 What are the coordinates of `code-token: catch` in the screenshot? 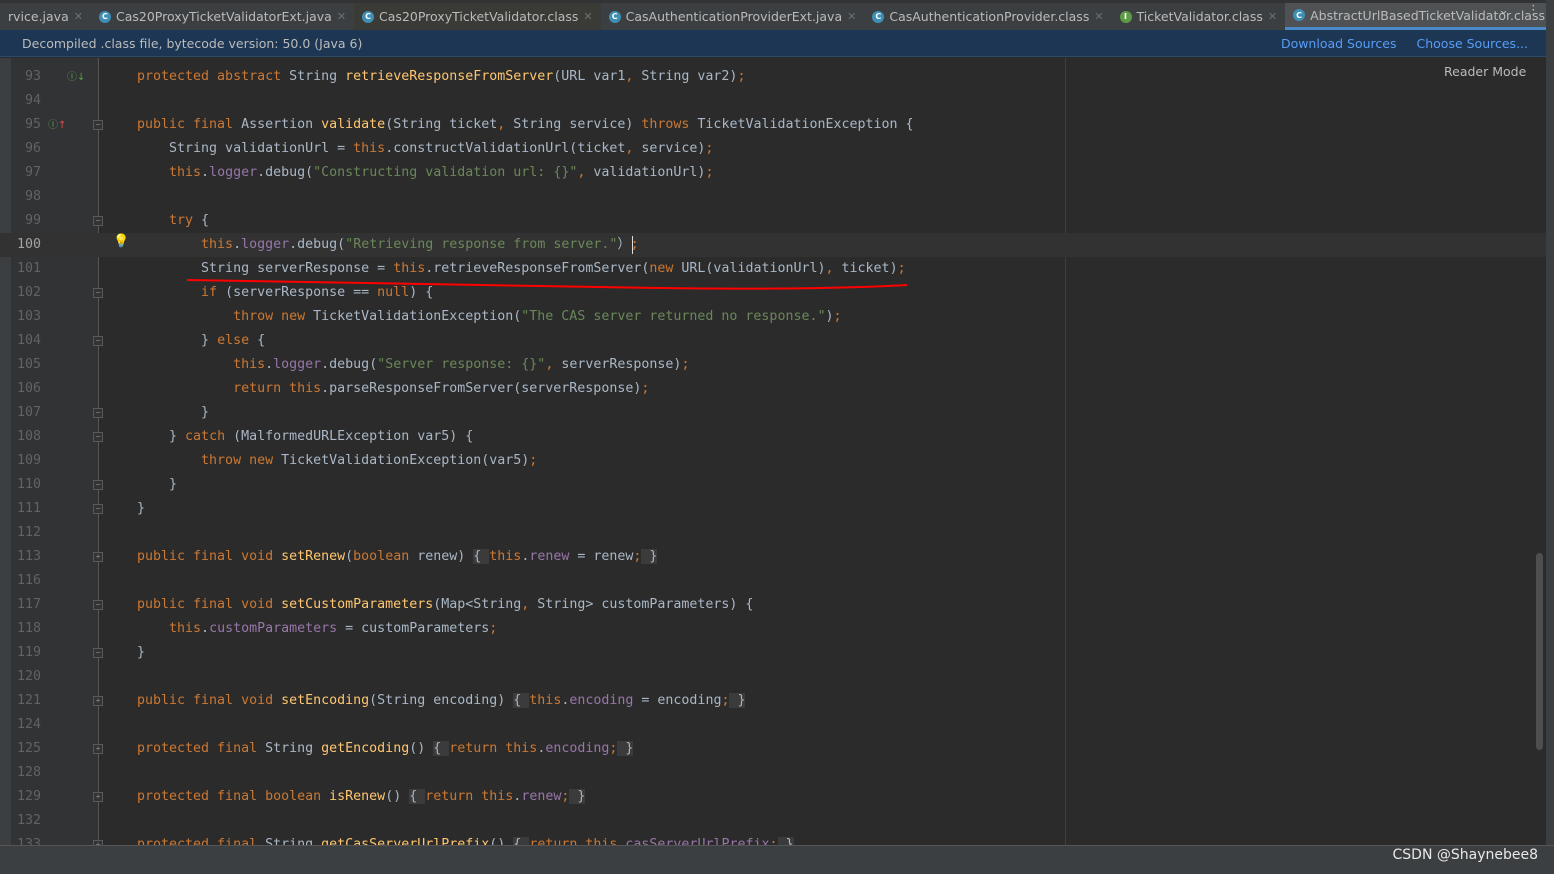 It's located at (209, 436).